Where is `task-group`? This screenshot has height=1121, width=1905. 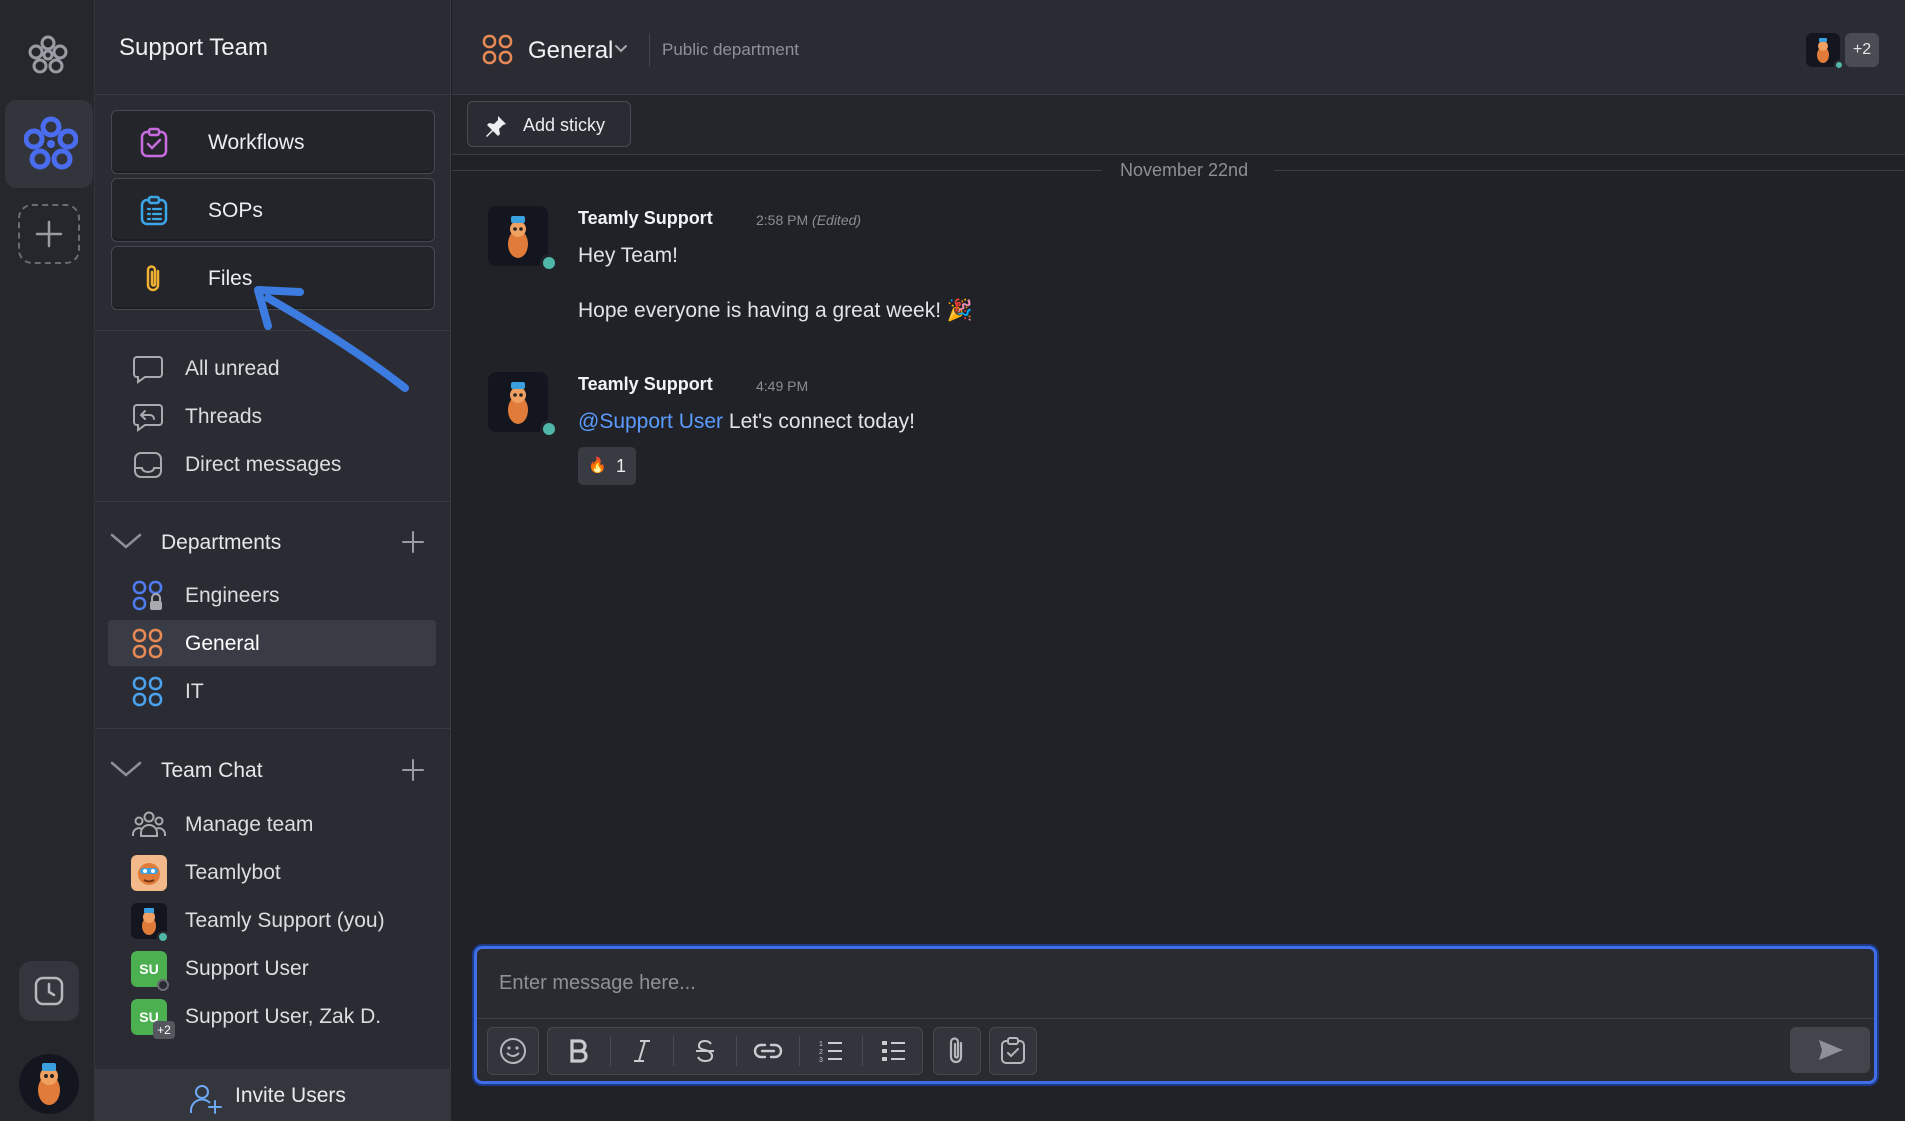 task-group is located at coordinates (1013, 1051).